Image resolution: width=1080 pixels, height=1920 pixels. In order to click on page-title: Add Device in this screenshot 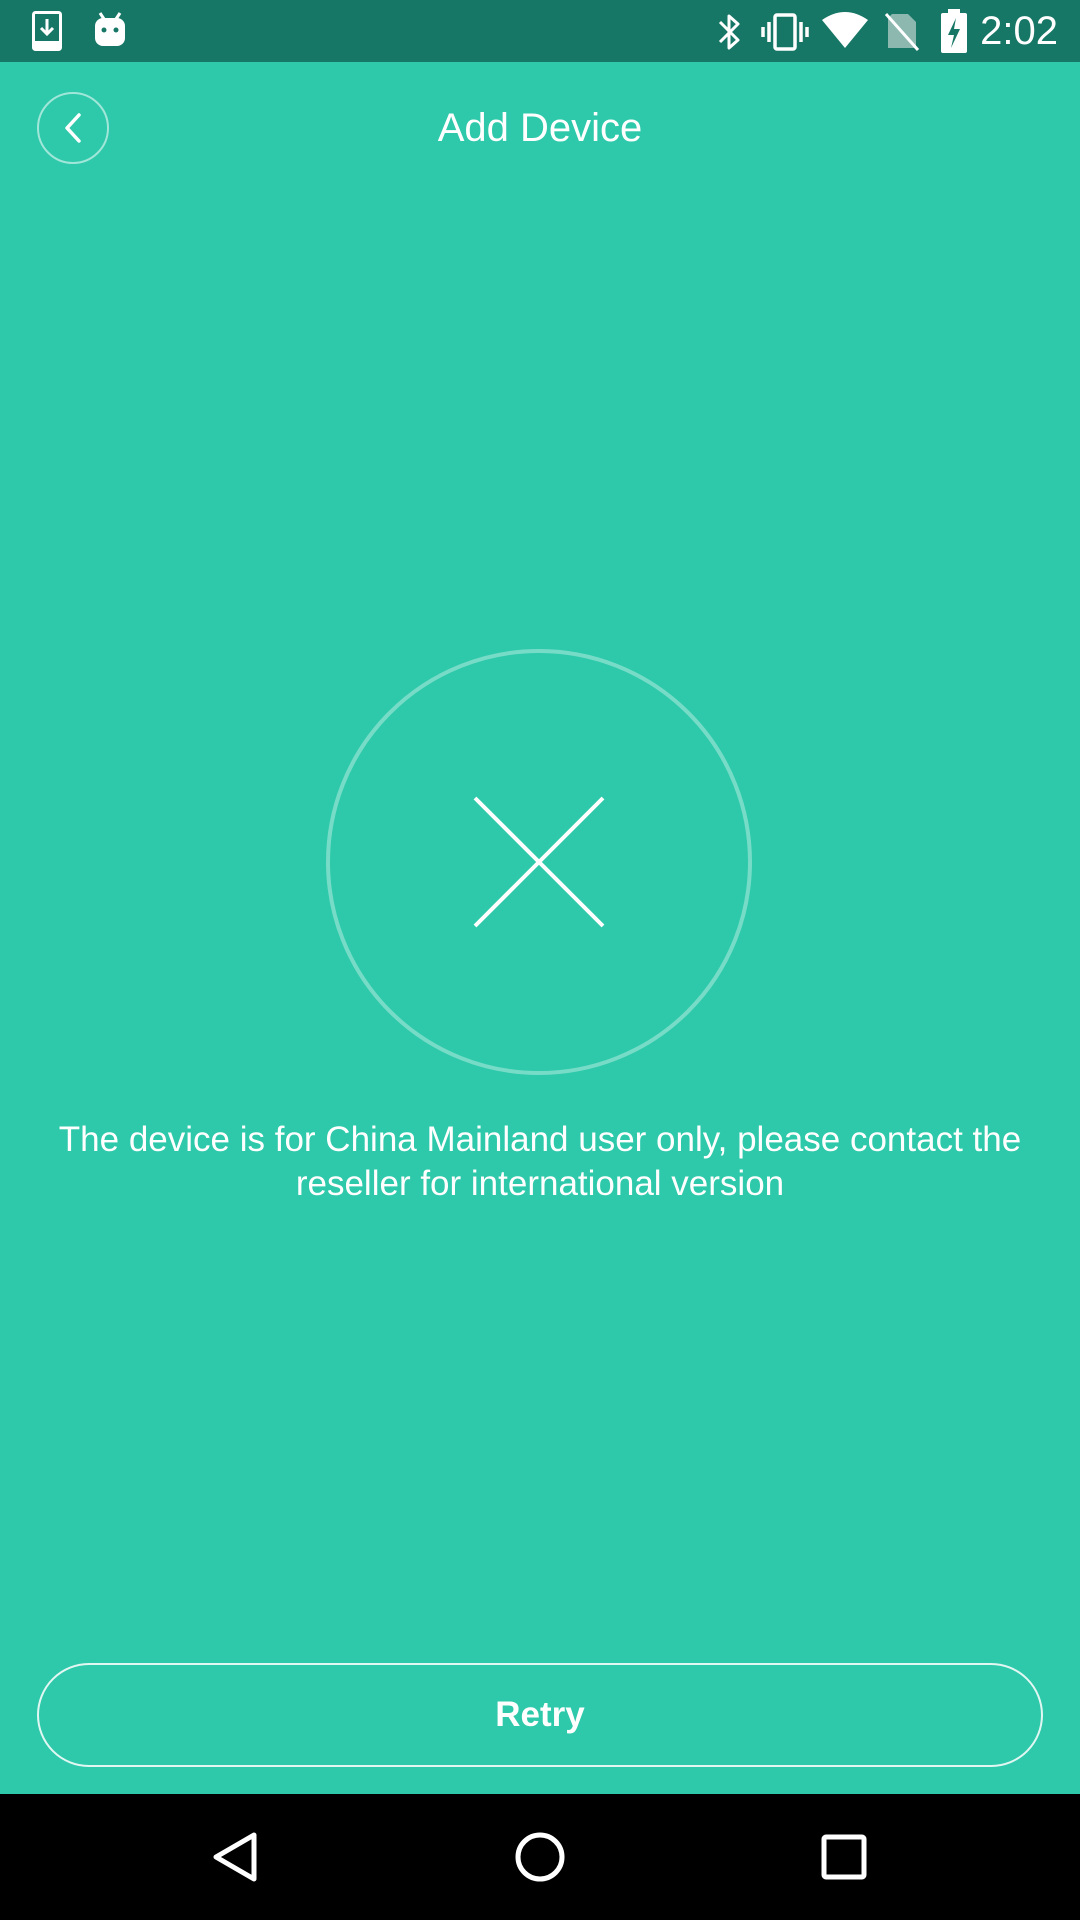, I will do `click(540, 128)`.